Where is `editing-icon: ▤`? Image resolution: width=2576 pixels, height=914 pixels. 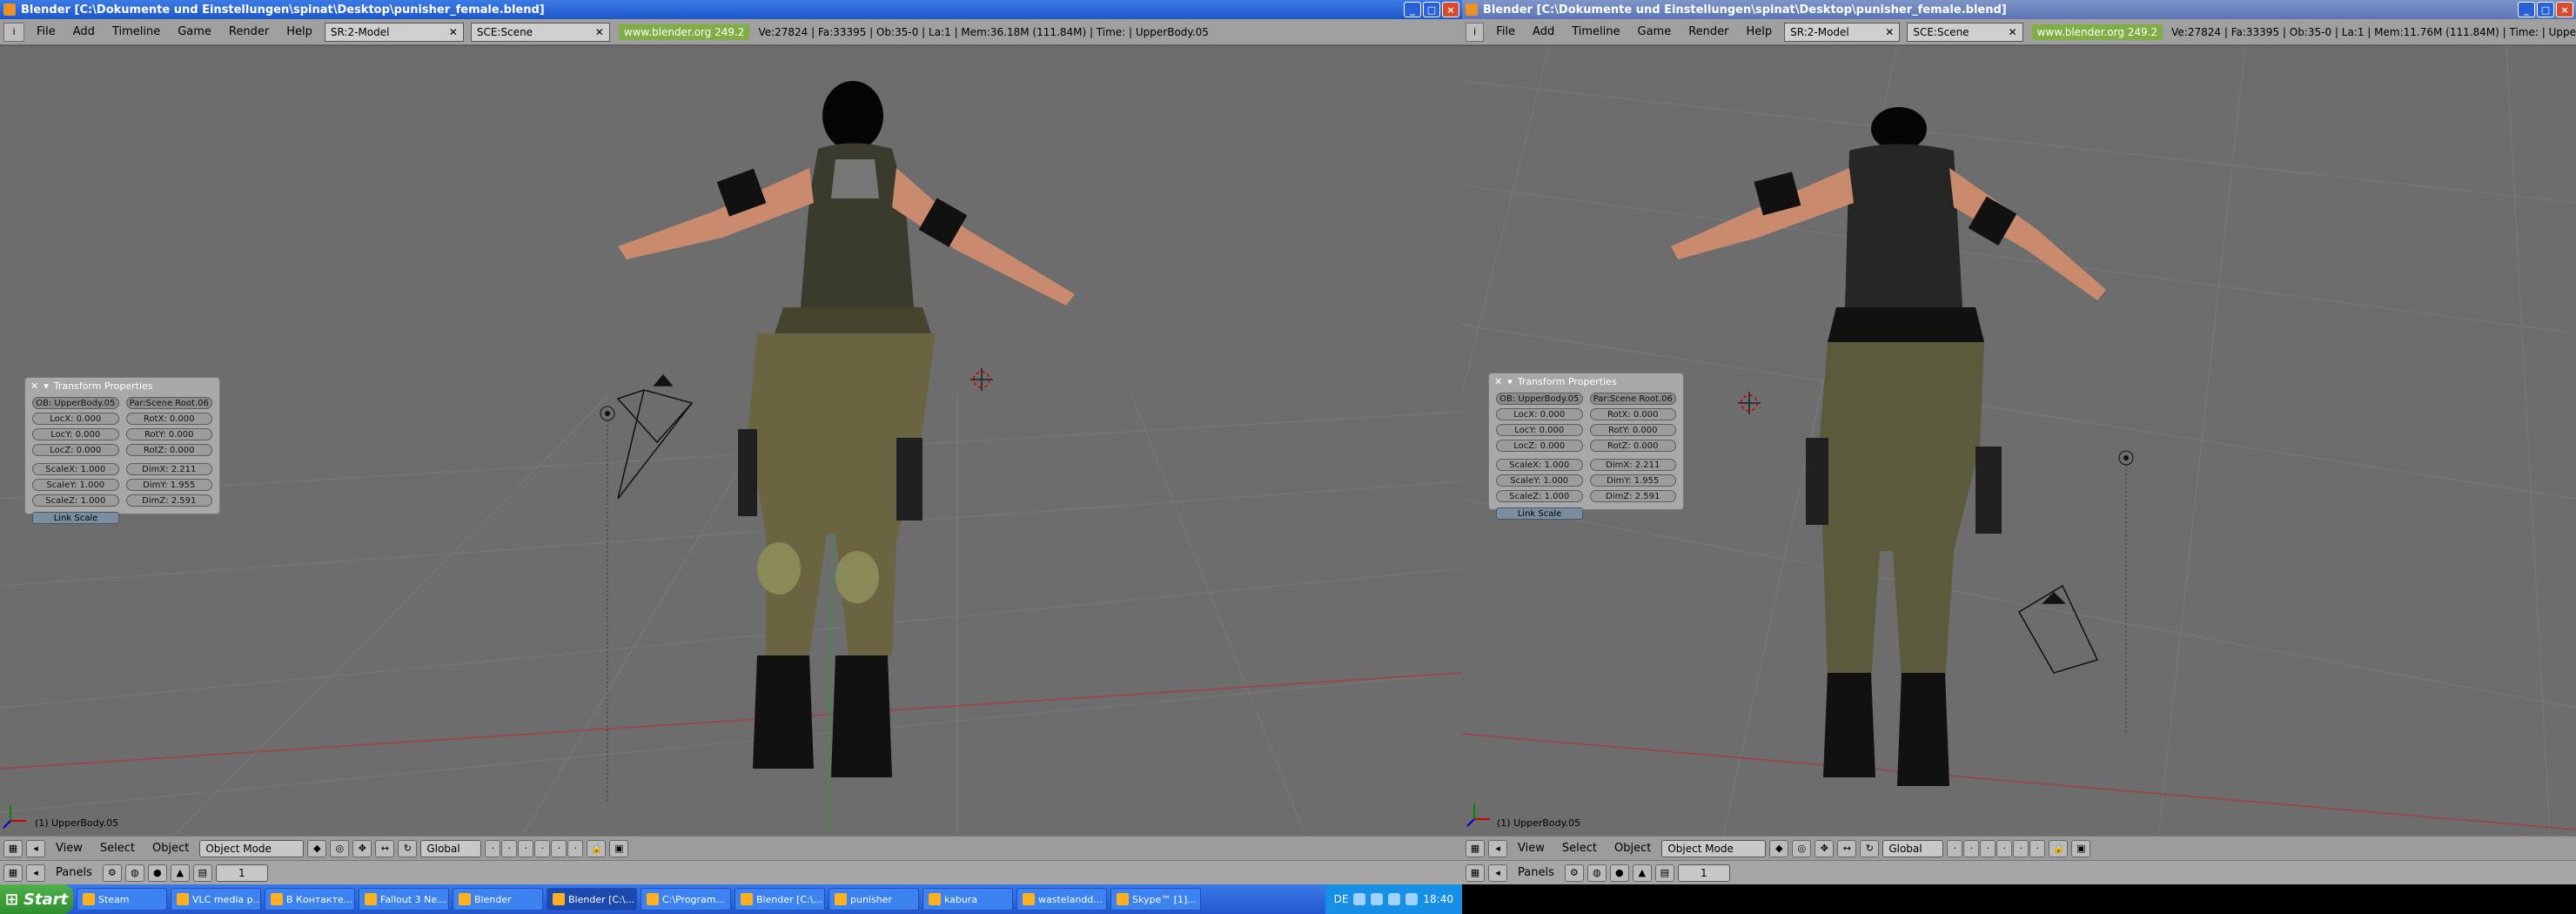
editing-icon: ▤ is located at coordinates (202, 873).